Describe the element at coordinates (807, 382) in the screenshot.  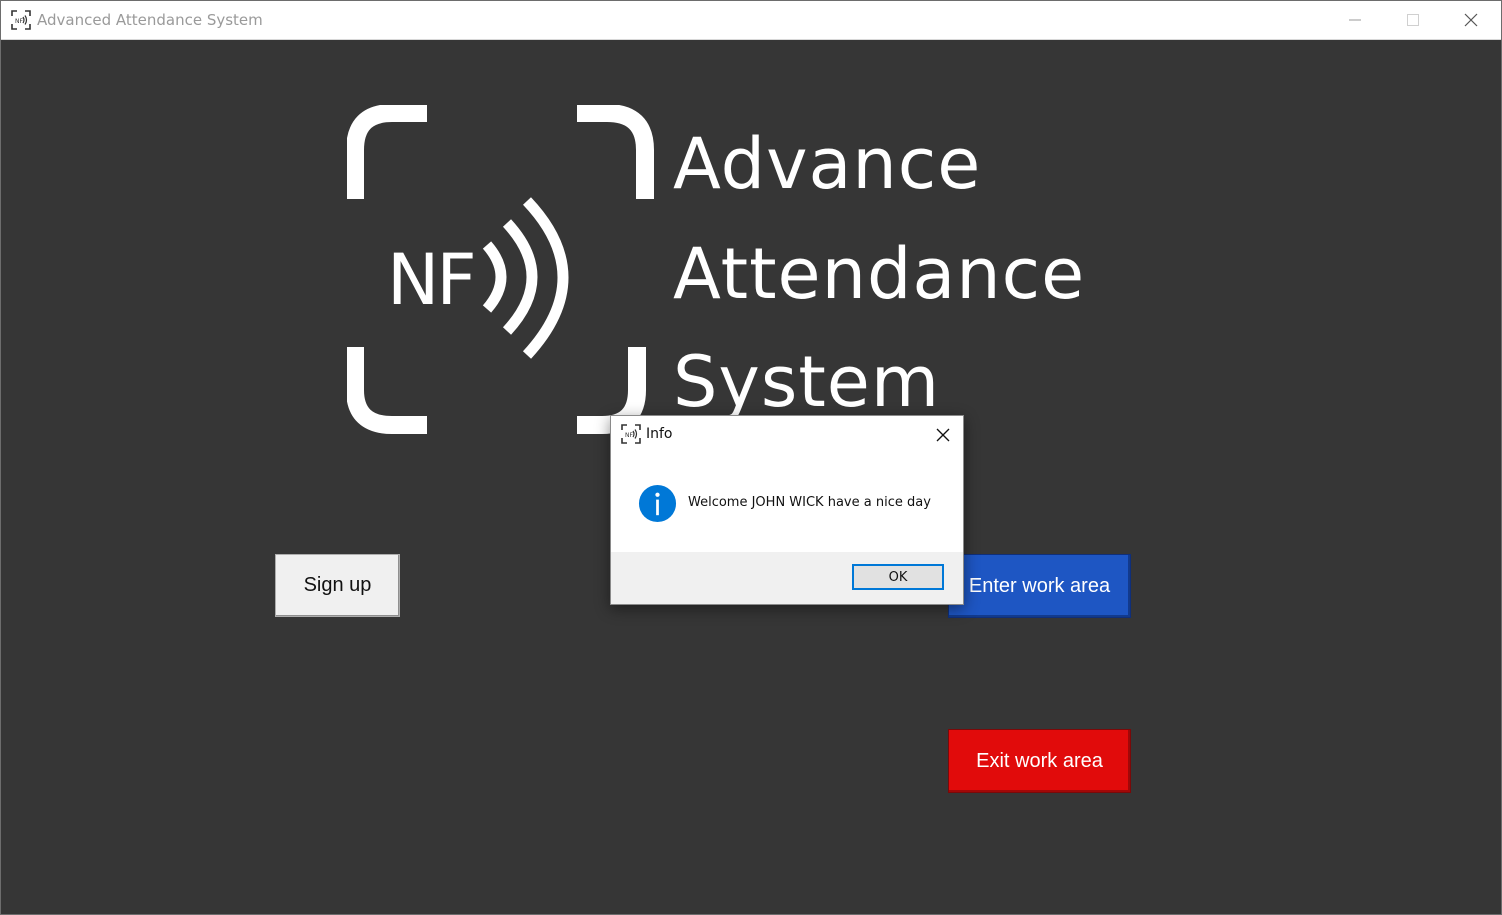
I see `logo-line-3: System` at that location.